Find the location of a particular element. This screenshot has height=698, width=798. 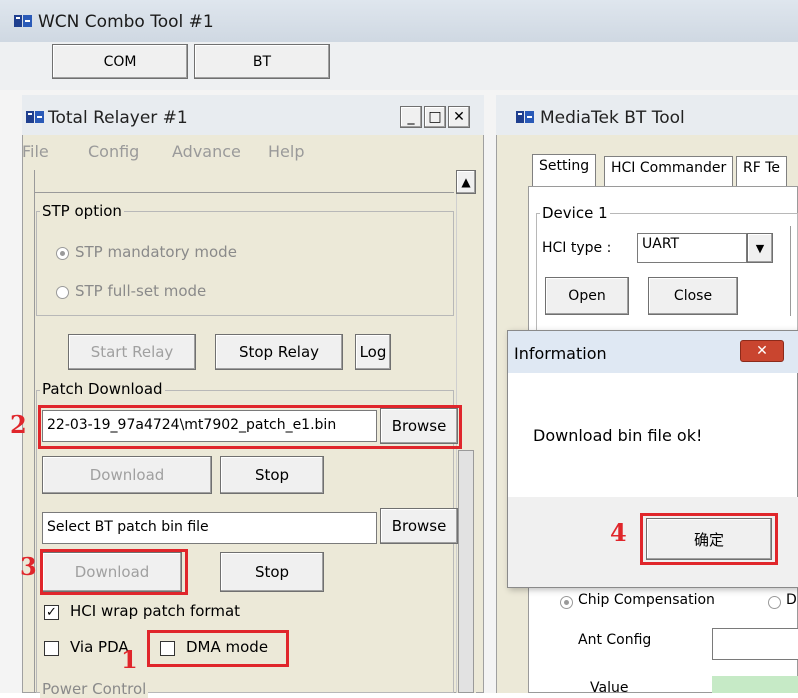

tab-setting: Setting is located at coordinates (564, 170).